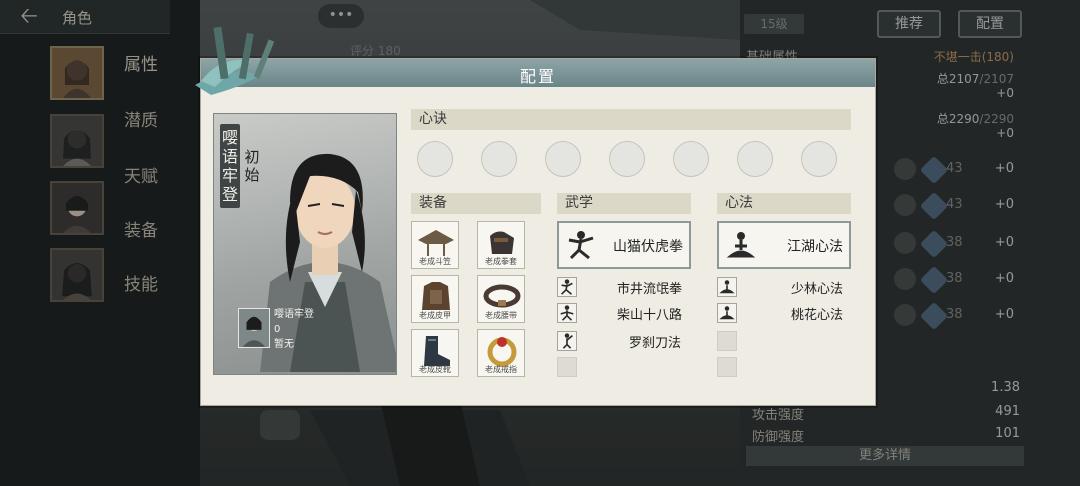 This screenshot has width=1080, height=486. Describe the element at coordinates (230, 166) in the screenshot. I see `character-name: 嘤语牢登` at that location.